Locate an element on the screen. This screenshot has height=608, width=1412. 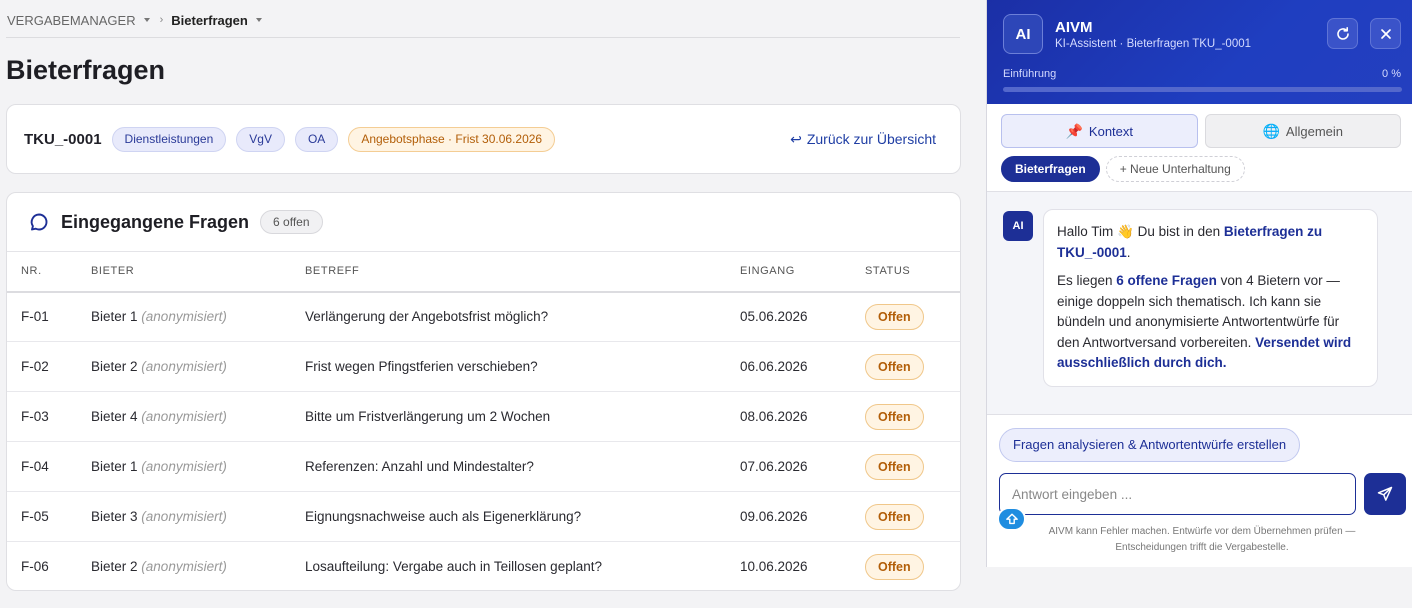
cell-bidder: Bieter 2 (anonymisiert) is located at coordinates (184, 566).